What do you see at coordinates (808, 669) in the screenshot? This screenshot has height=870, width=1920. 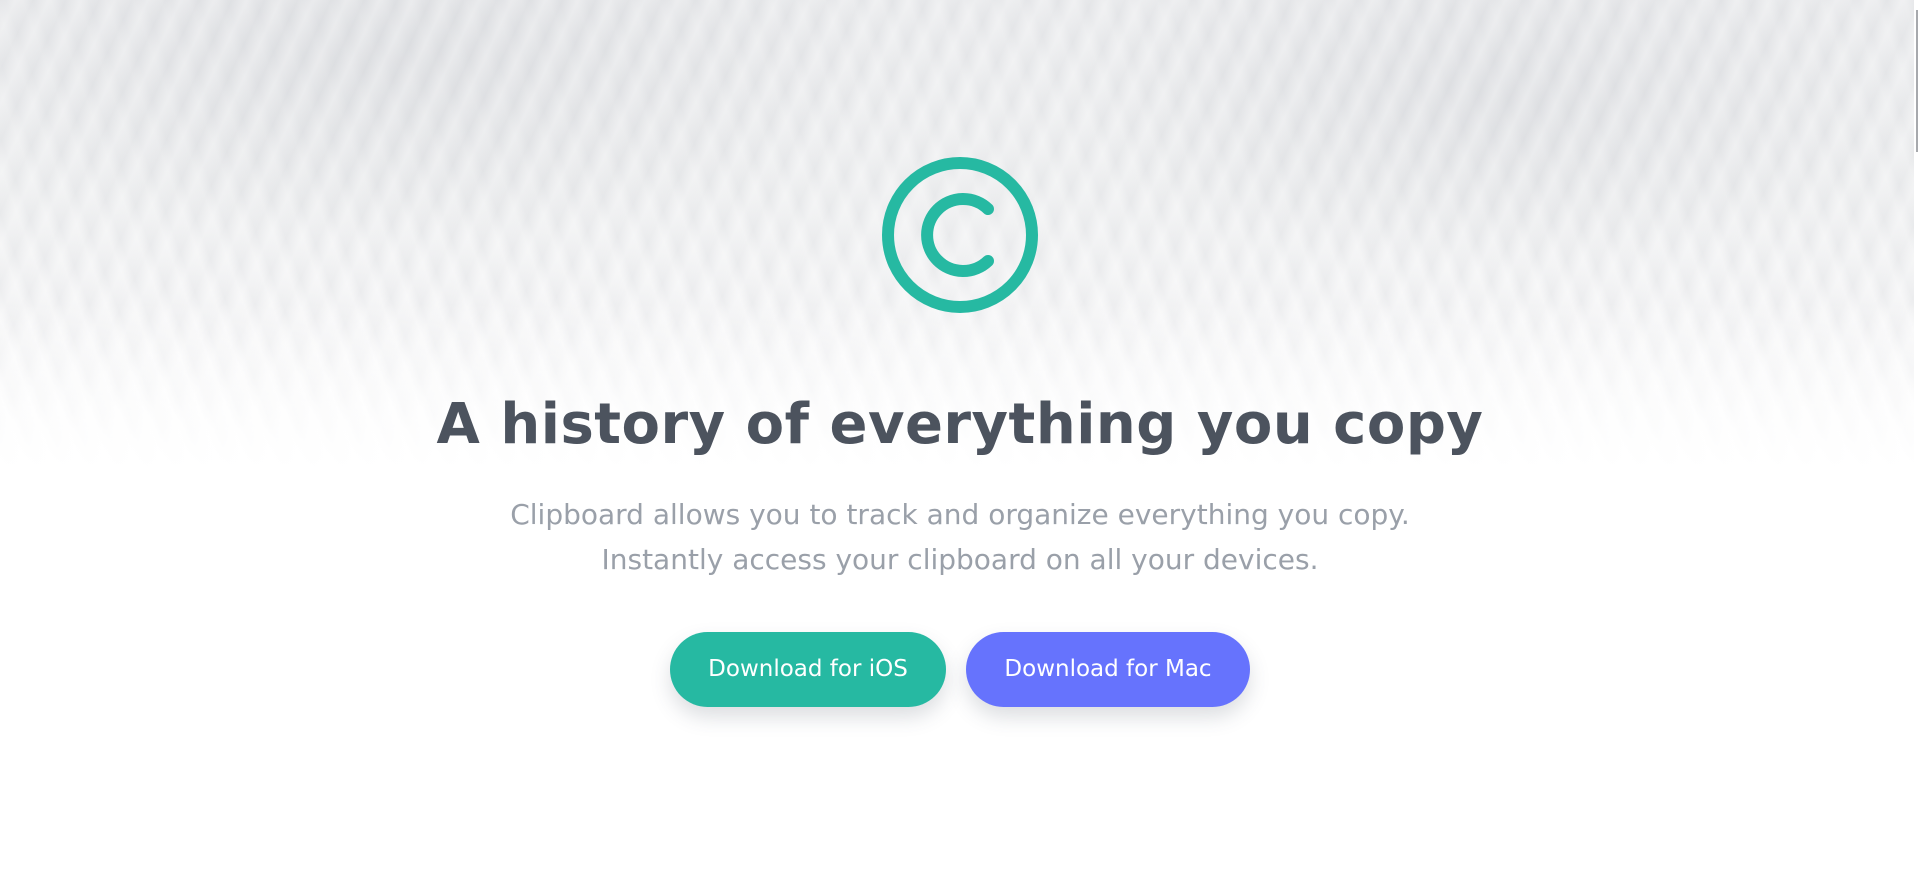 I see `download-ios-button: Download for iOS` at bounding box center [808, 669].